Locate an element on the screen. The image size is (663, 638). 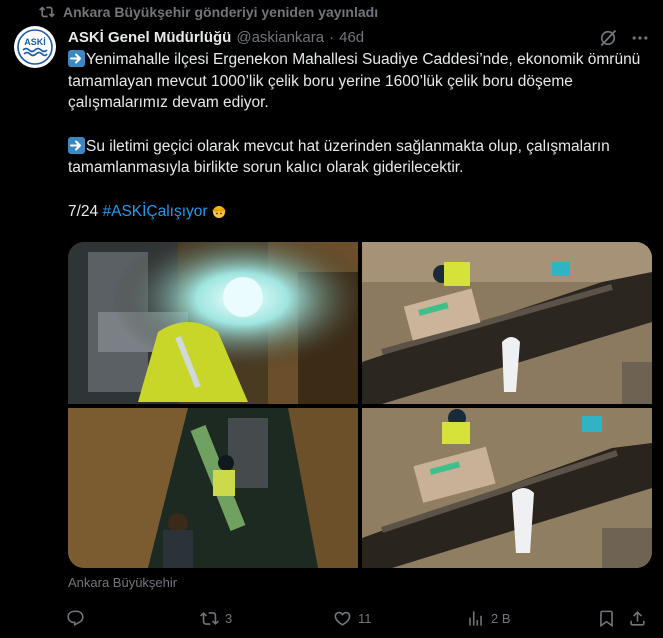
tweet-paragraph-3: 7/24 #ASKİÇalışıyor is located at coordinates (360, 212).